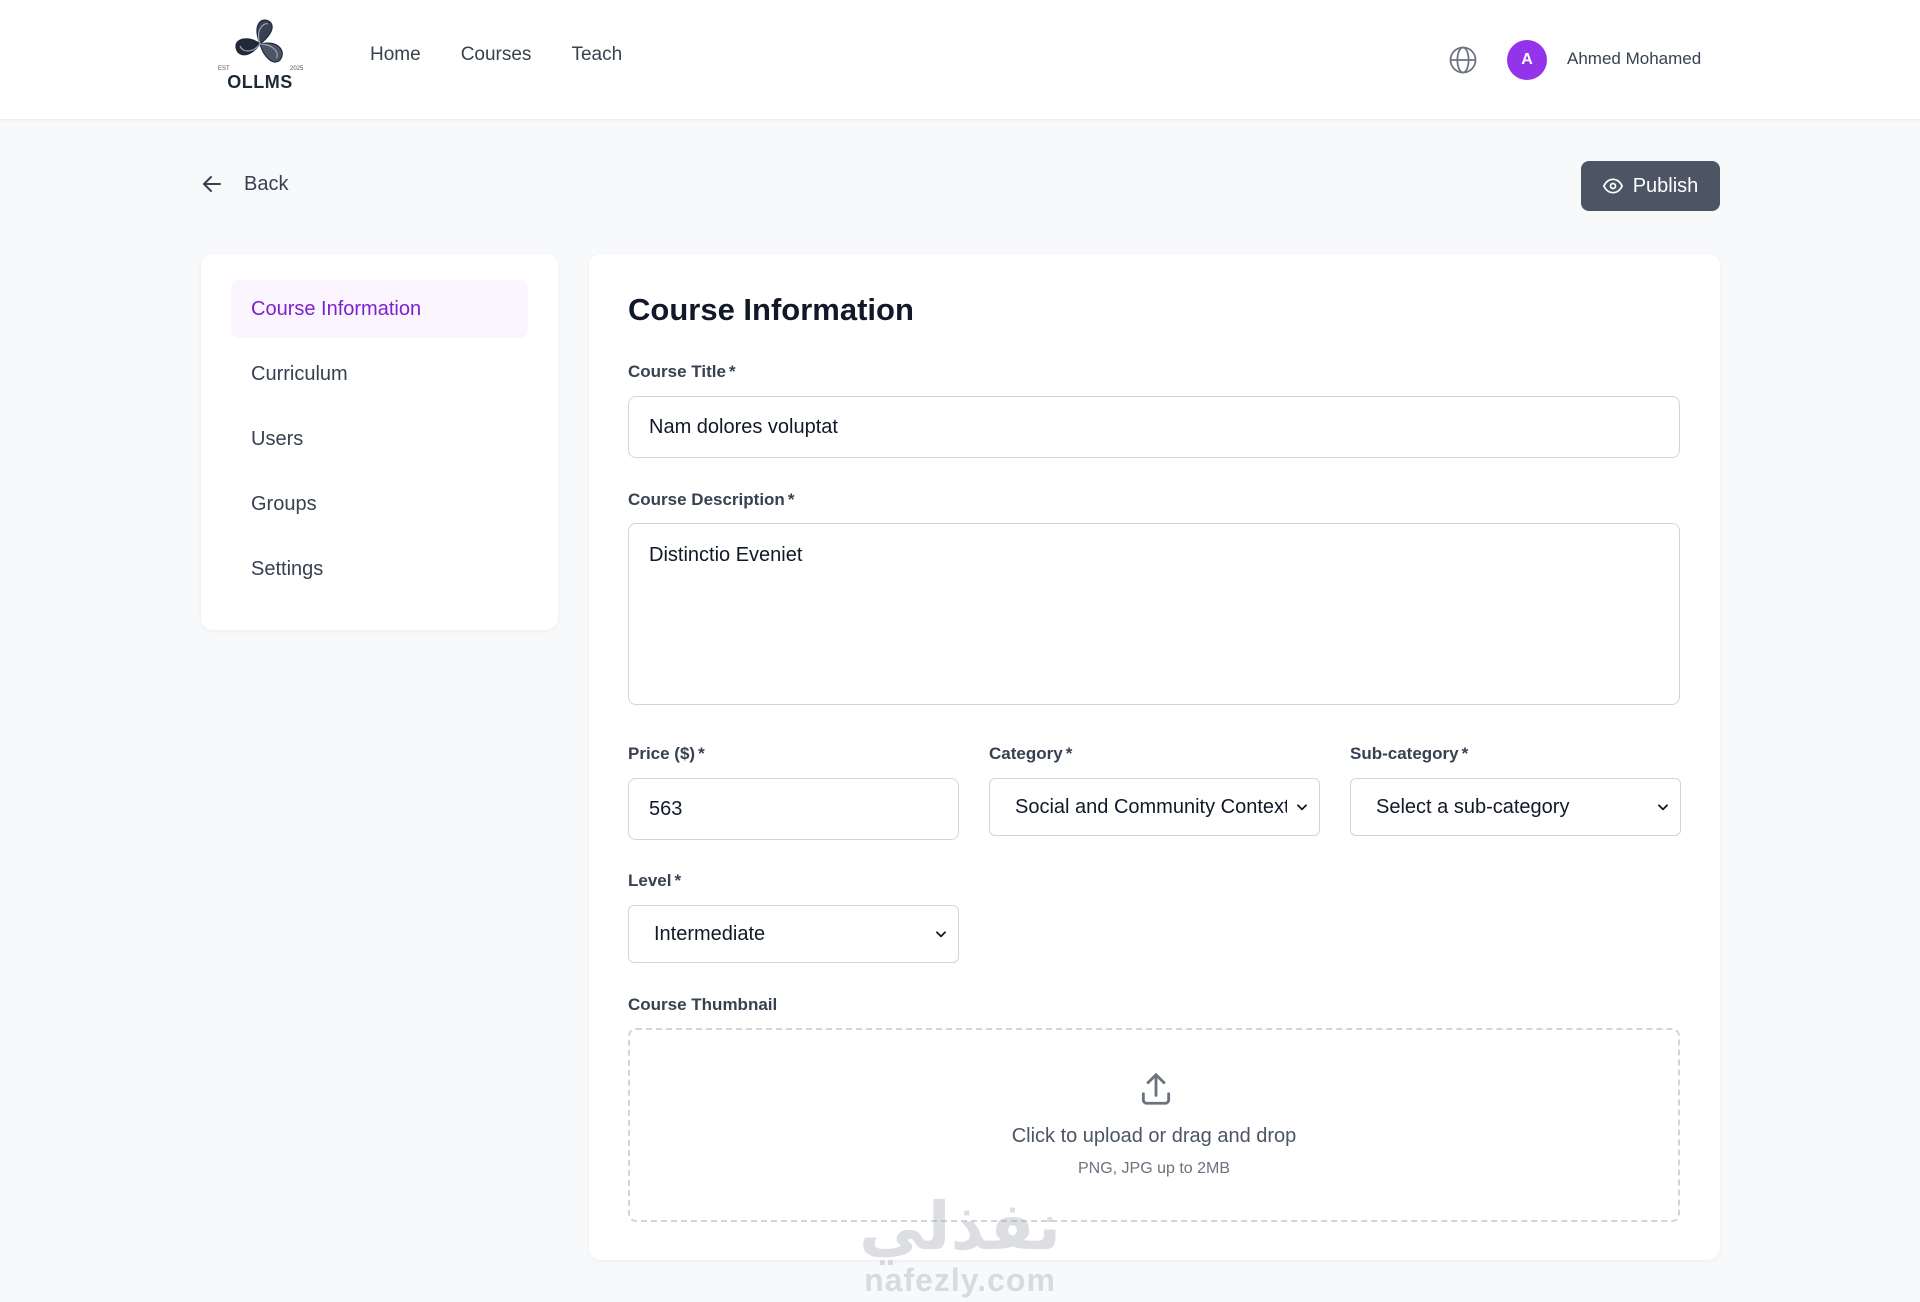 This screenshot has height=1302, width=1920. I want to click on category-label: Category *, so click(1030, 754).